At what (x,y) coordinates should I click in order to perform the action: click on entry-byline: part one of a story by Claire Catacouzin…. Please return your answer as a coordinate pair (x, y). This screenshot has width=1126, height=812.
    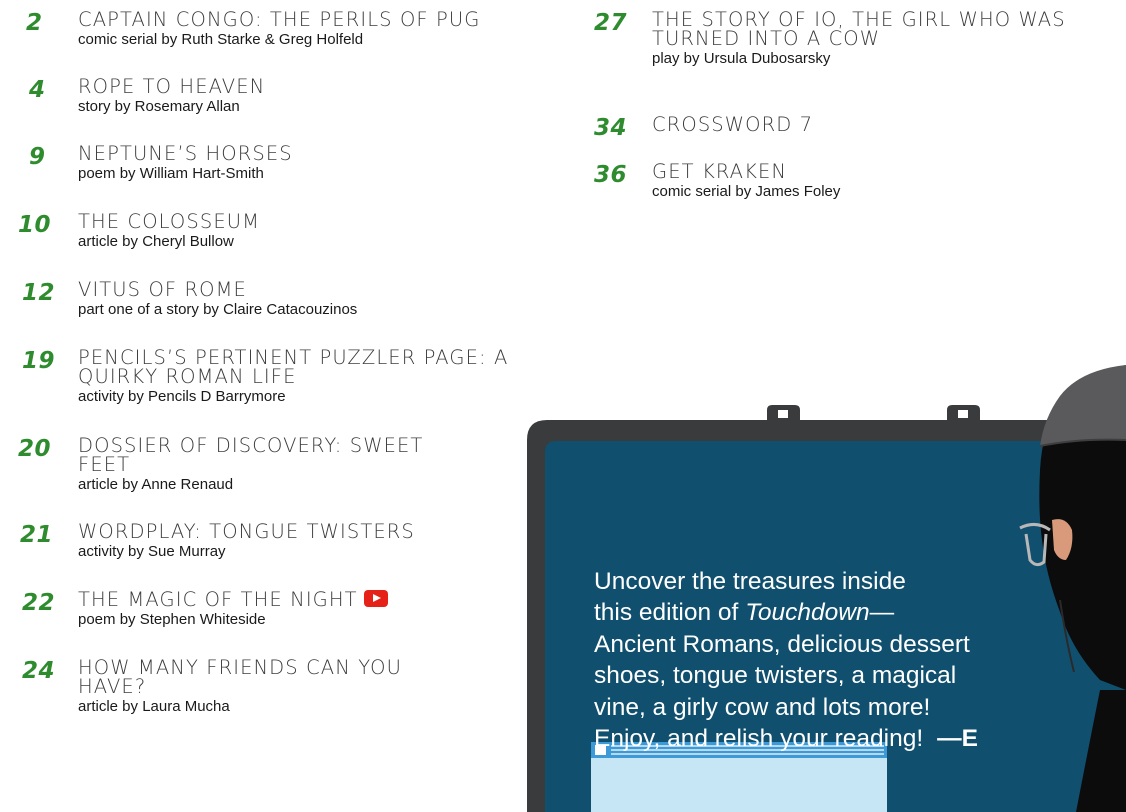
    Looking at the image, I should click on (218, 309).